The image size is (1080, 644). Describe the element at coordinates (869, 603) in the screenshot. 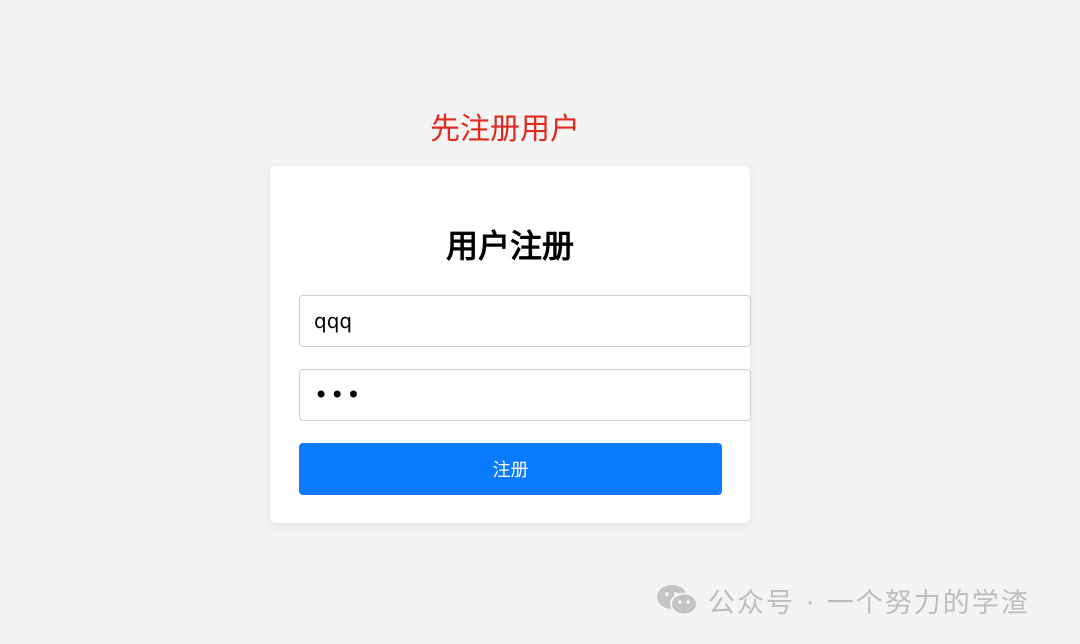

I see `watermark-text: 公众号 · 一个努力的学渣` at that location.